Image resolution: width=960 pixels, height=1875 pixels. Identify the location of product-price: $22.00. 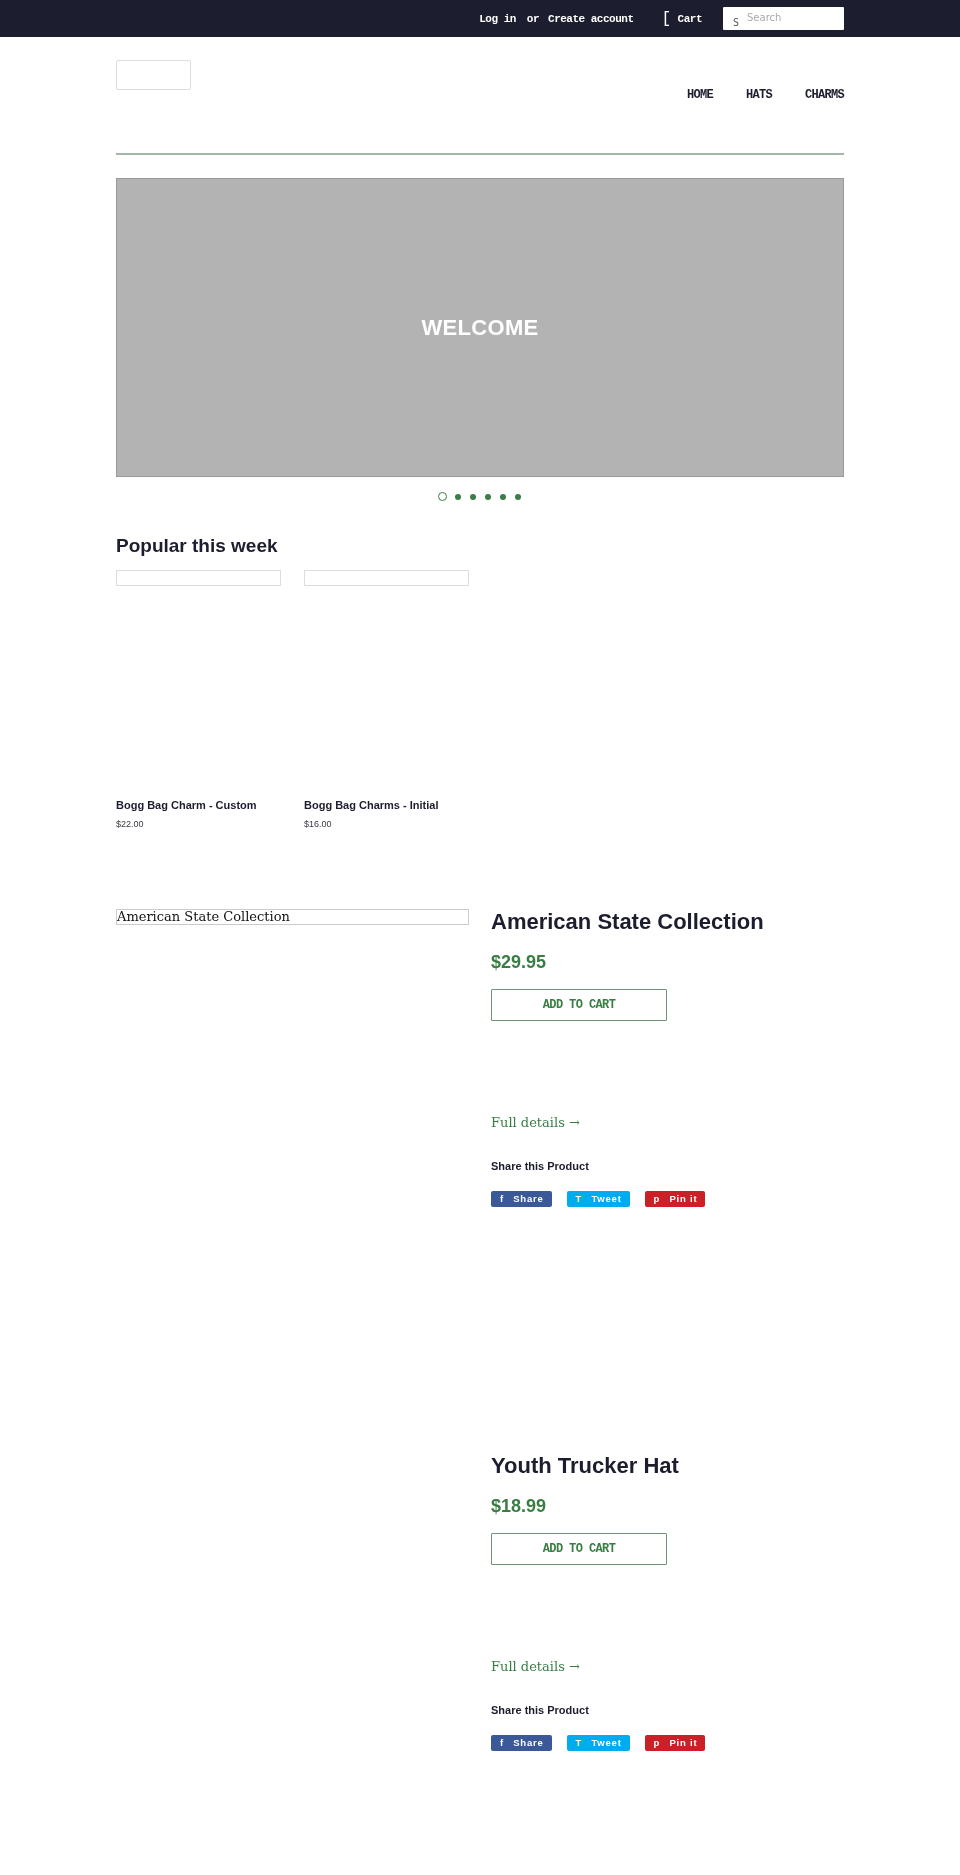
(130, 824).